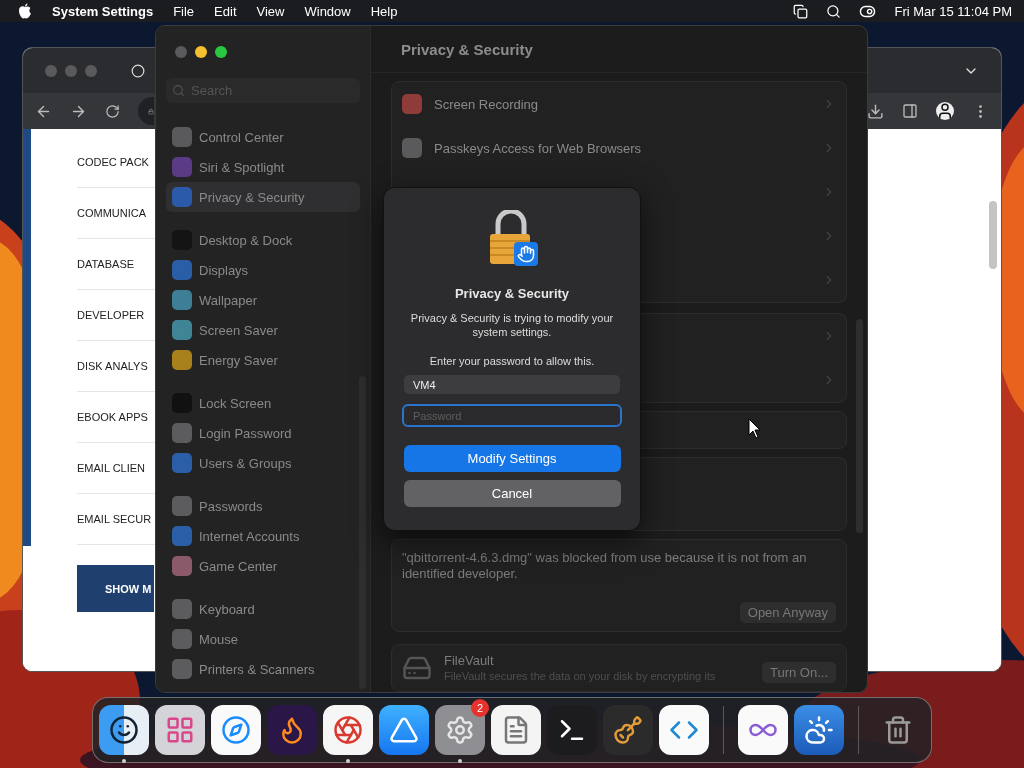 Image resolution: width=1024 pixels, height=768 pixels. Describe the element at coordinates (263, 197) in the screenshot. I see `sidebar-item: Privacy & Security` at that location.